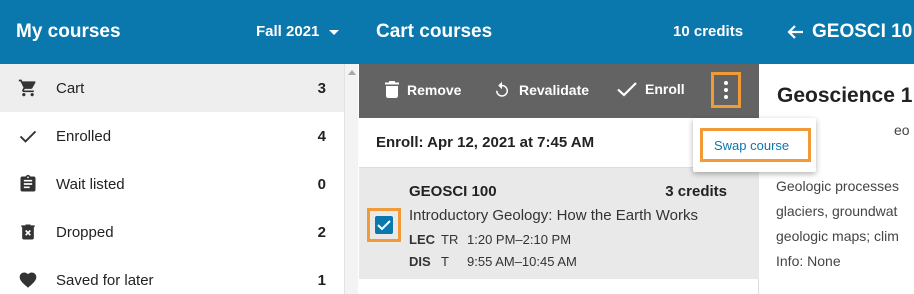 Image resolution: width=914 pixels, height=294 pixels. What do you see at coordinates (351, 179) in the screenshot?
I see `sidebar-scrollbar` at bounding box center [351, 179].